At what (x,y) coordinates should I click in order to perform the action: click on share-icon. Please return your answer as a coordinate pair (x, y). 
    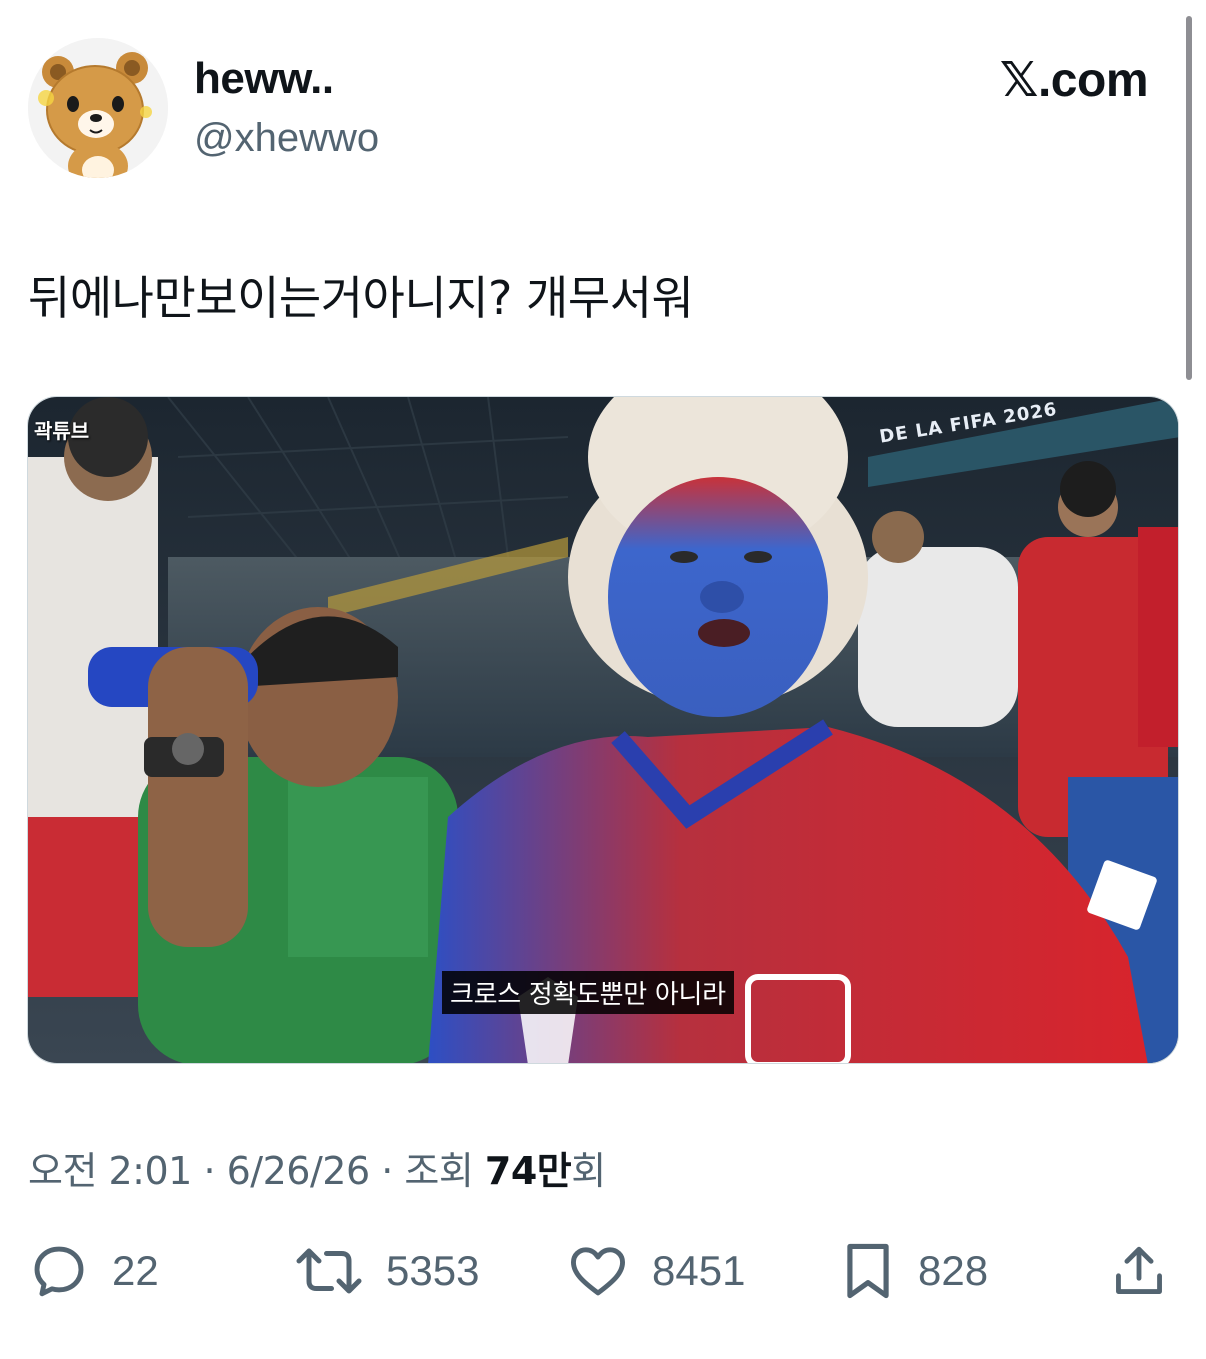
    Looking at the image, I should click on (1139, 1270).